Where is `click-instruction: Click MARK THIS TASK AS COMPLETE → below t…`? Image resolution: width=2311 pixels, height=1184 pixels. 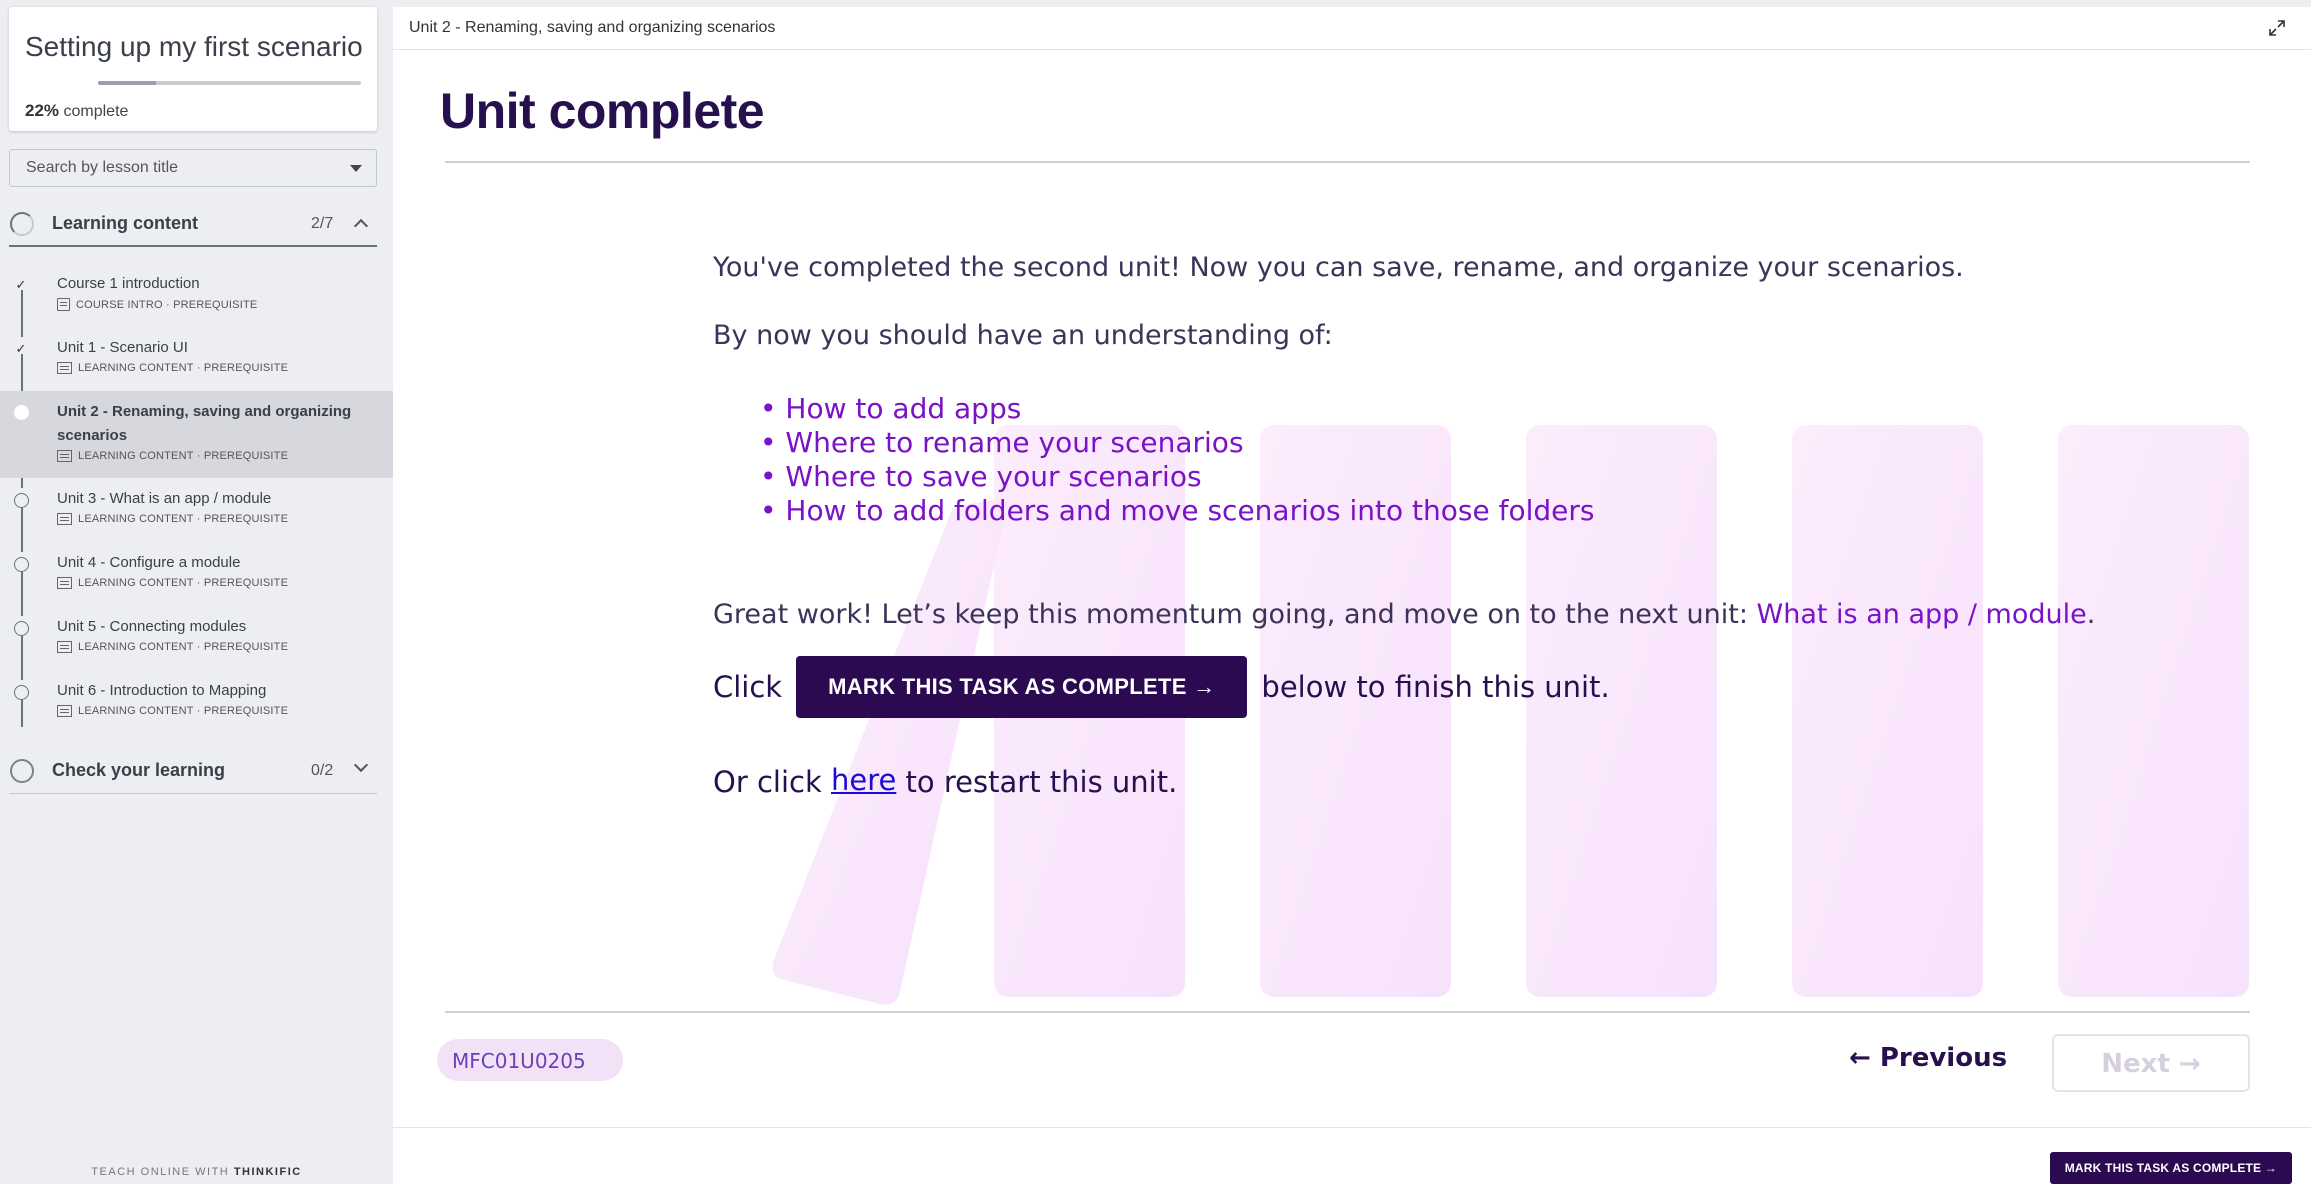
click-instruction: Click MARK THIS TASK AS COMPLETE → below t… is located at coordinates (1161, 687).